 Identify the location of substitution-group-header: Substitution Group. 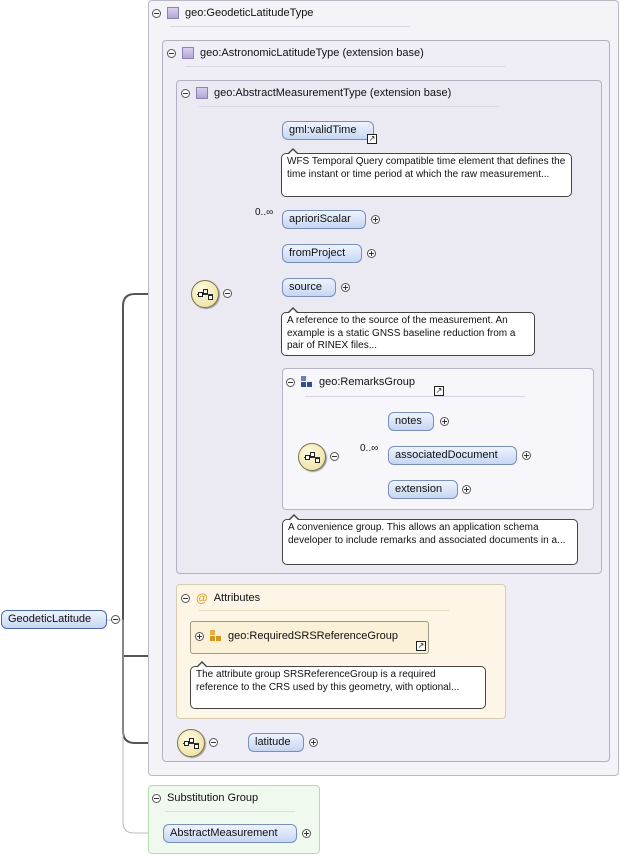
(205, 798).